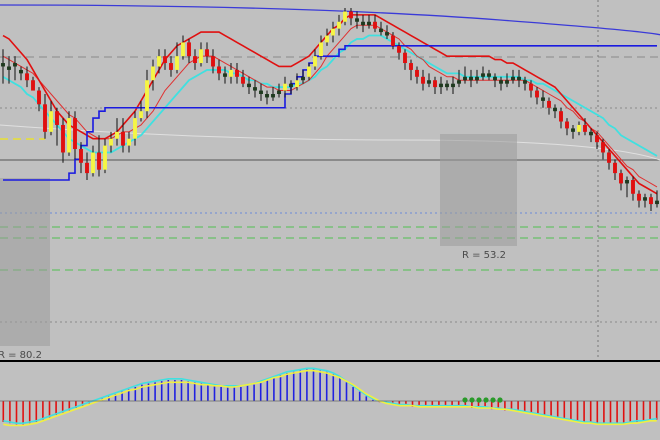 This screenshot has height=440, width=660. I want to click on regression-label: R = 53.2, so click(484, 255).